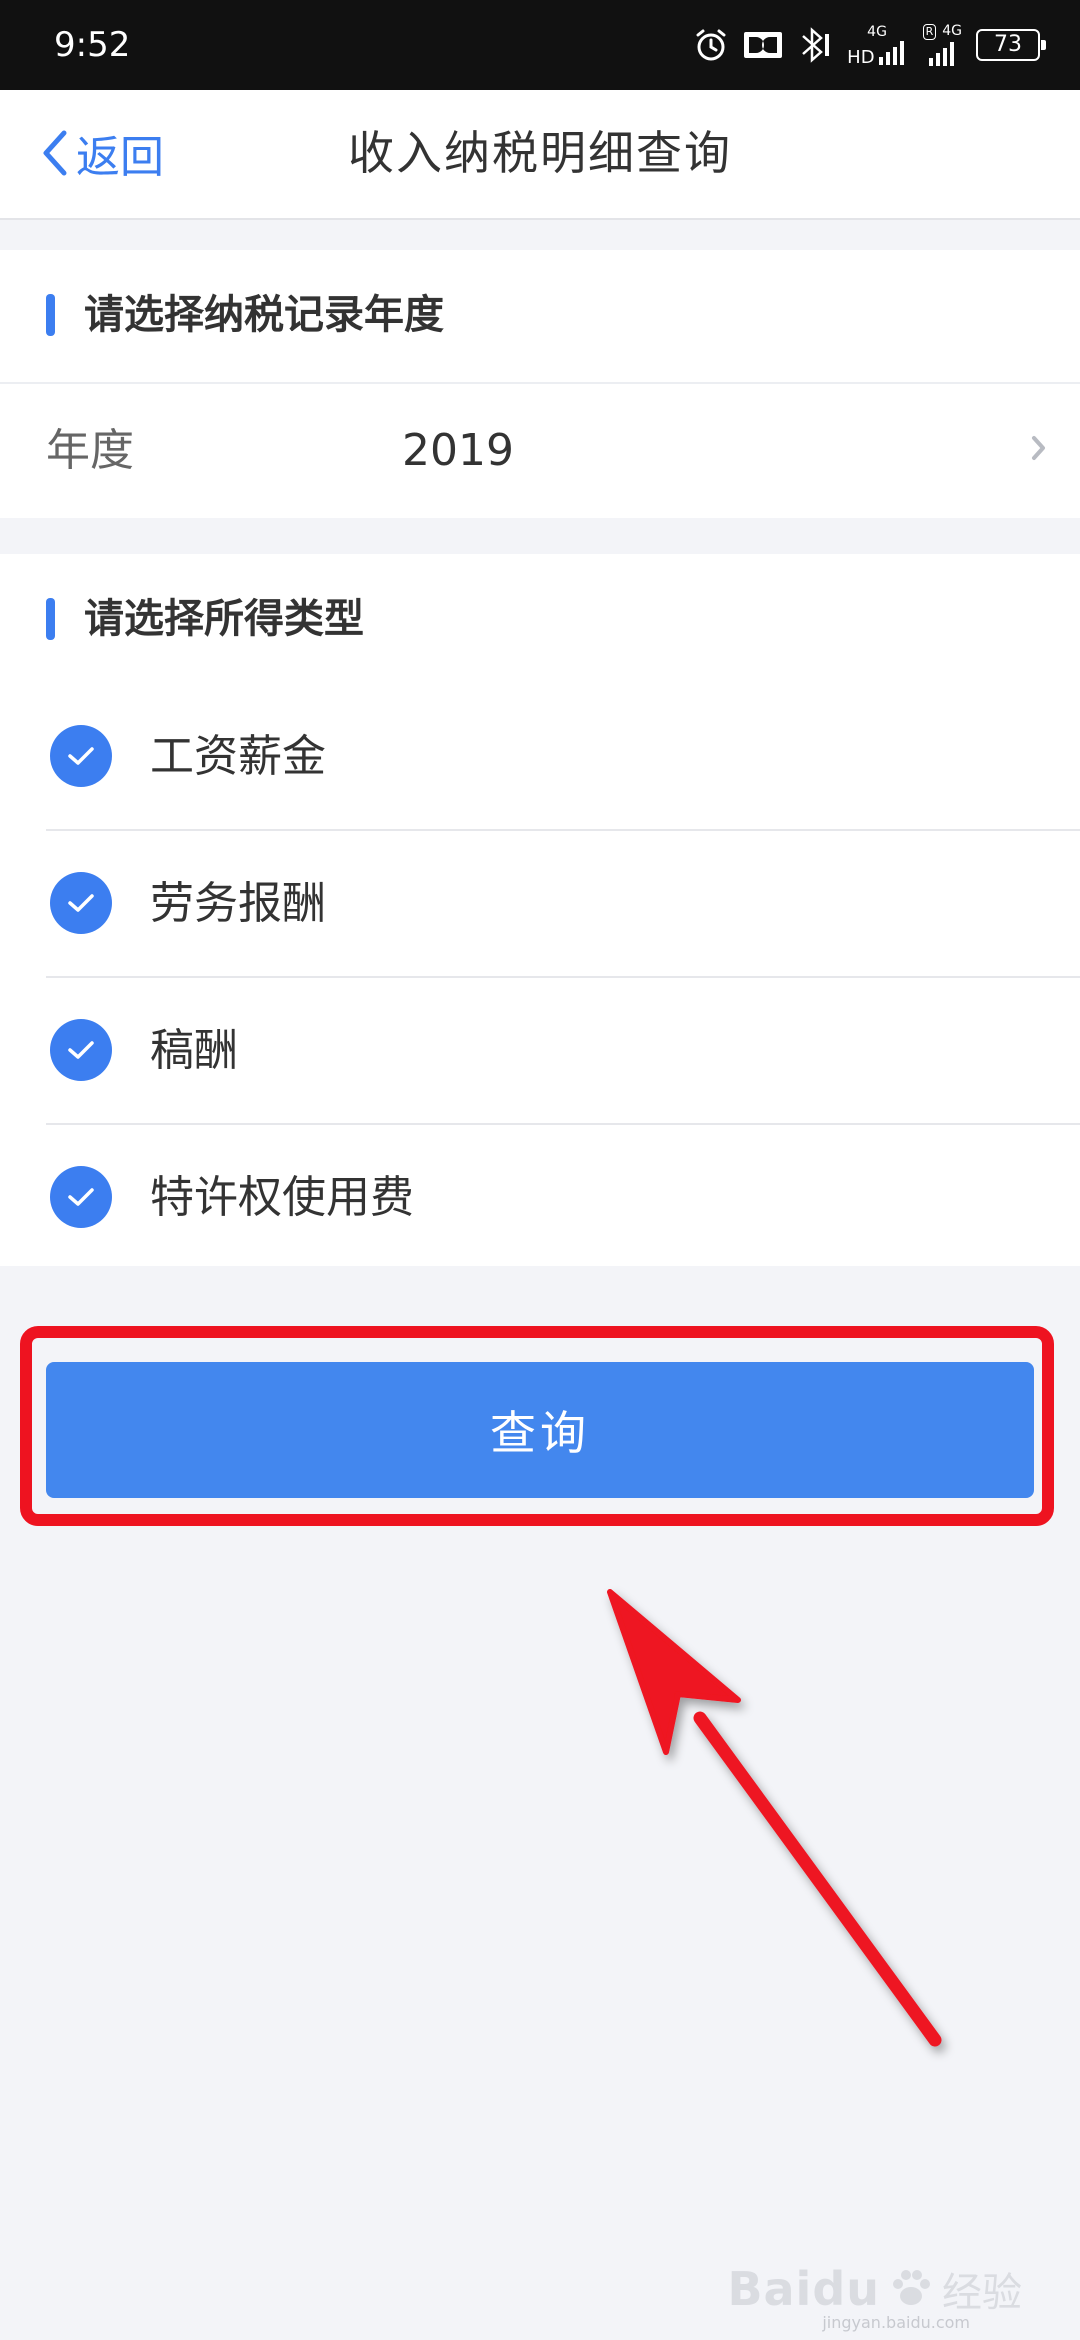 Image resolution: width=1080 pixels, height=2340 pixels. Describe the element at coordinates (540, 451) in the screenshot. I see `year-selector: 年度 2019` at that location.